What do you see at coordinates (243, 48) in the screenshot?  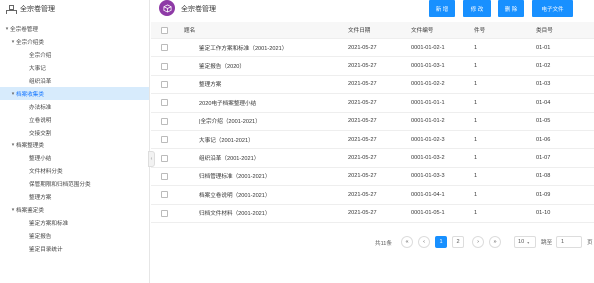 I see `cell-title: 鉴定工作方案和标准（2001-2021）` at bounding box center [243, 48].